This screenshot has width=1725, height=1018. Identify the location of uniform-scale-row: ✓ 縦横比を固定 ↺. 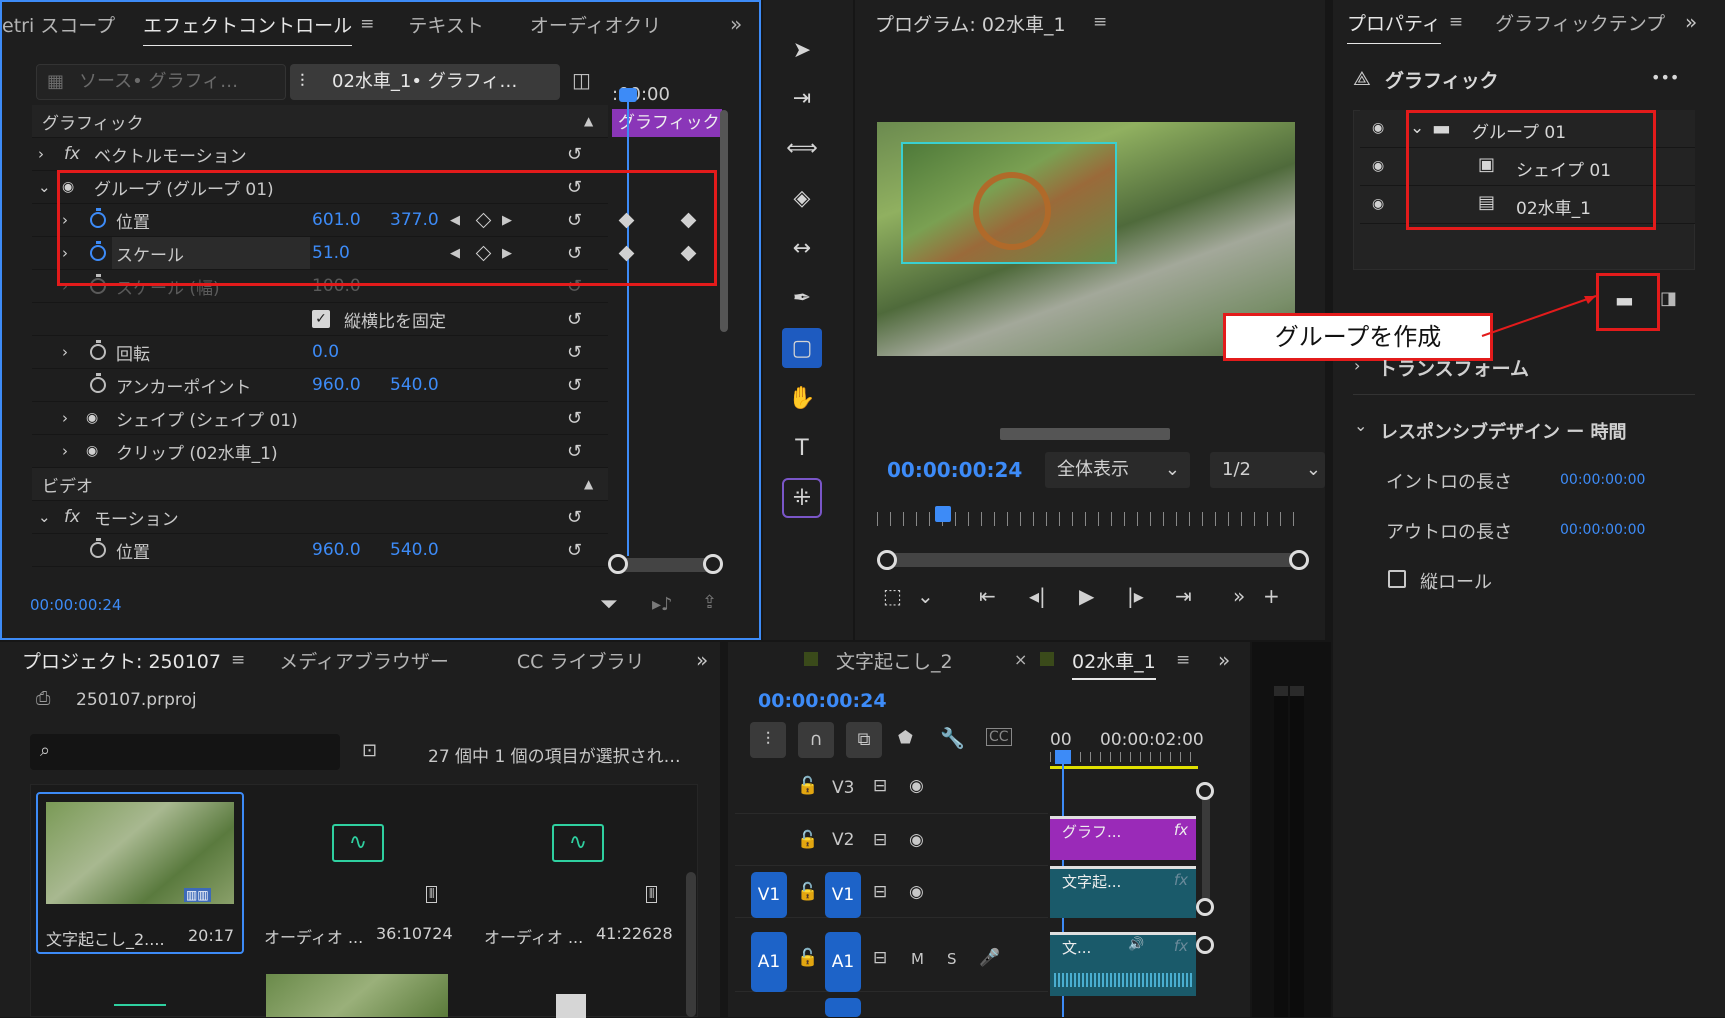
(320, 319).